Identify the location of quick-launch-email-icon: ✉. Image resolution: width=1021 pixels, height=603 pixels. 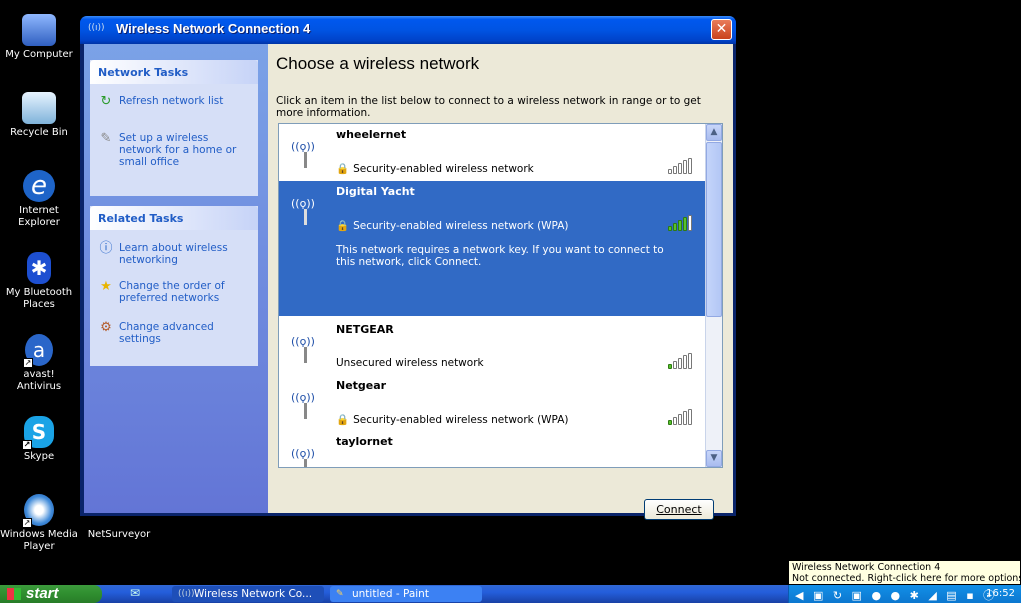
(135, 593).